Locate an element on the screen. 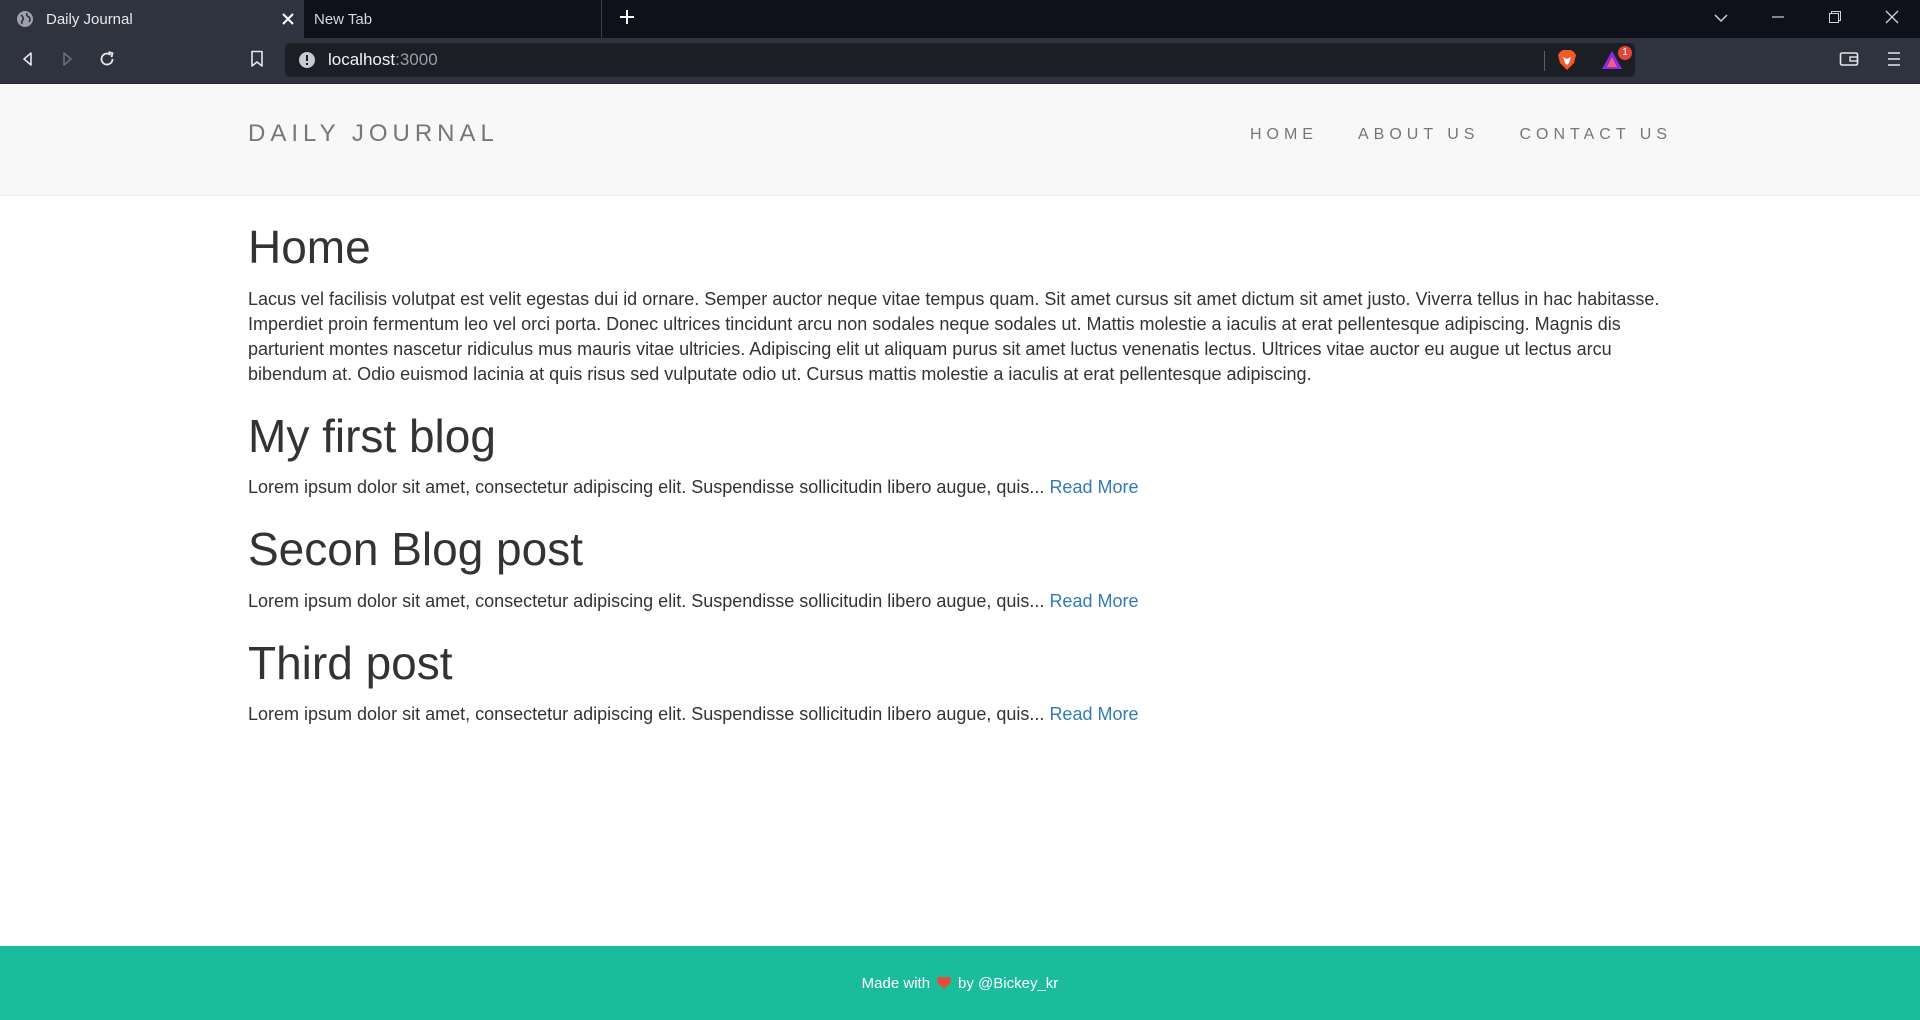  minimize-button is located at coordinates (1777, 19).